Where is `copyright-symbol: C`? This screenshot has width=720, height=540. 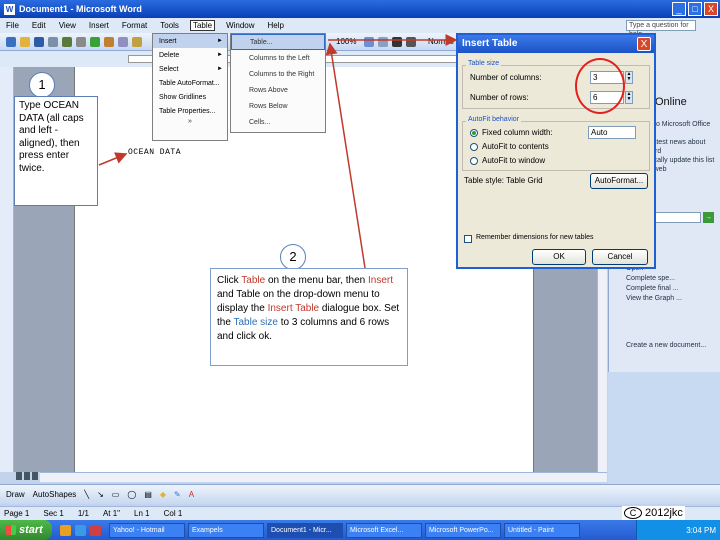
copyright-symbol: C is located at coordinates (633, 513).